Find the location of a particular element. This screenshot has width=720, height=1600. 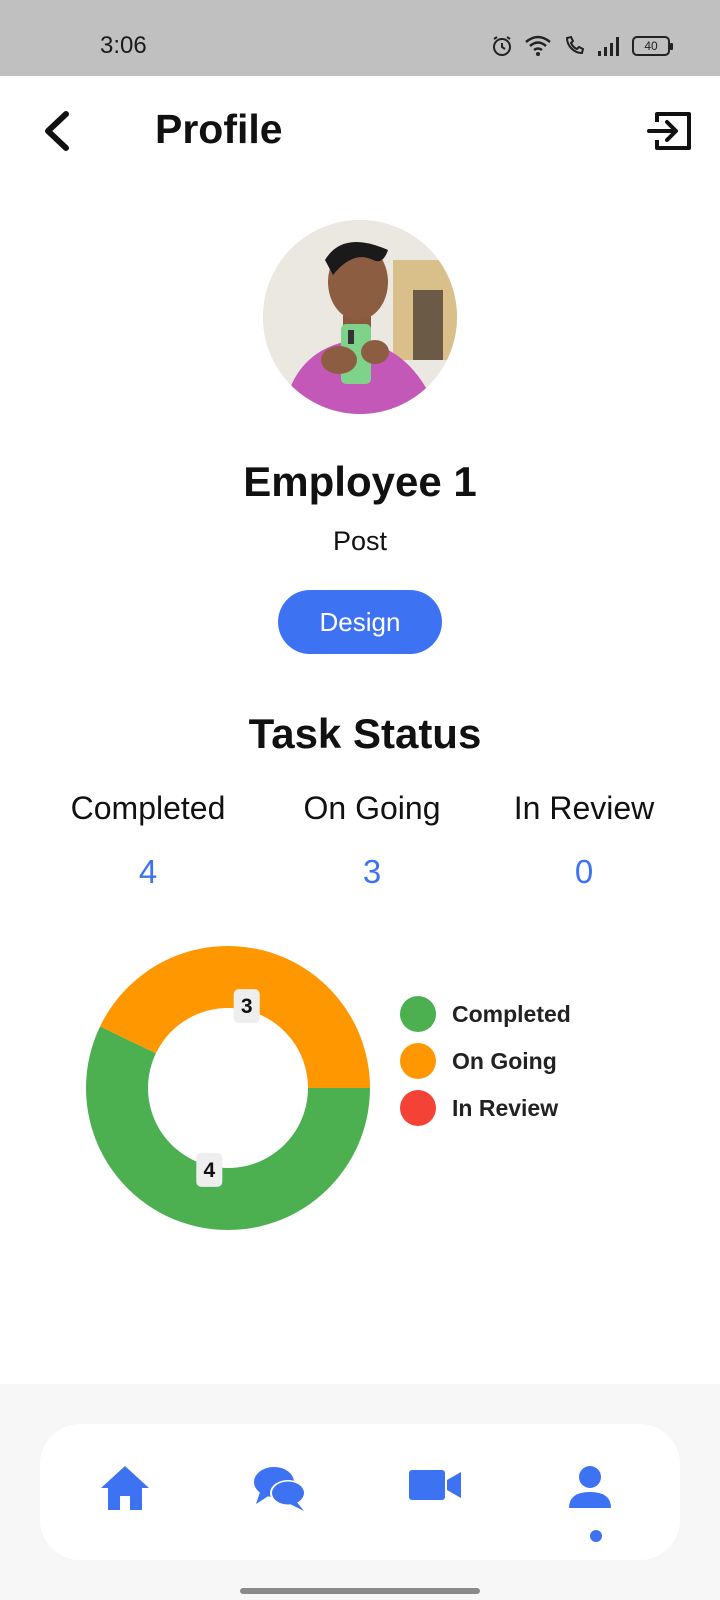

signal-icon is located at coordinates (608, 46).